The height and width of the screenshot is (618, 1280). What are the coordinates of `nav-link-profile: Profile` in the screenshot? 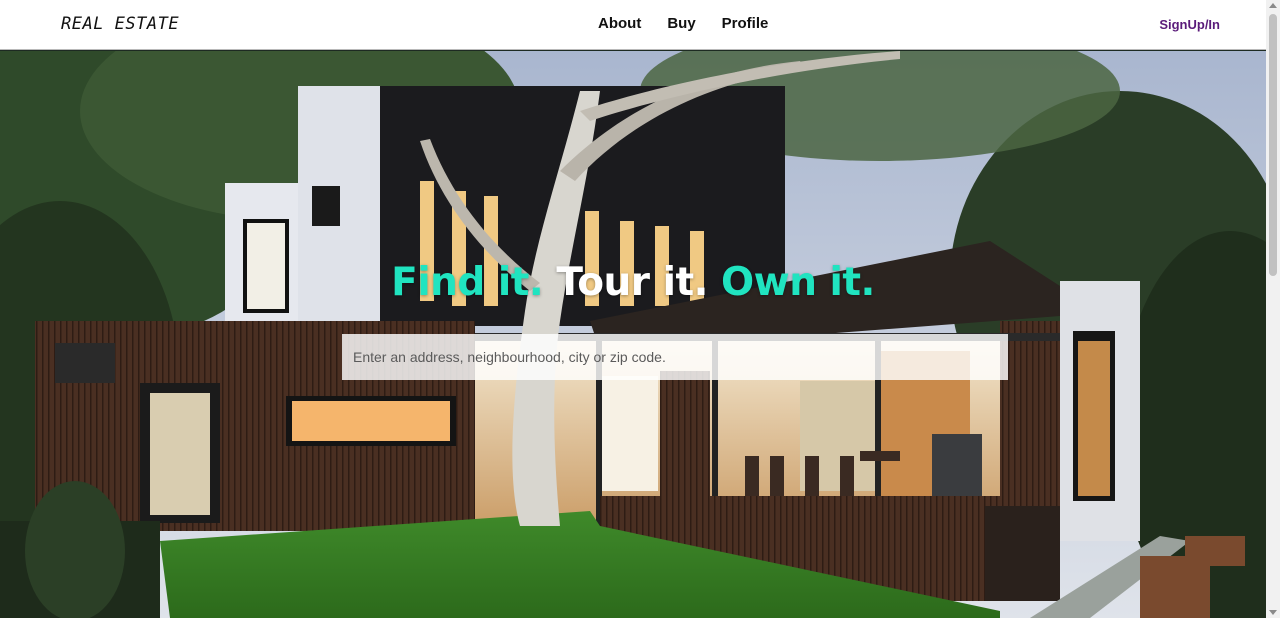 It's located at (745, 23).